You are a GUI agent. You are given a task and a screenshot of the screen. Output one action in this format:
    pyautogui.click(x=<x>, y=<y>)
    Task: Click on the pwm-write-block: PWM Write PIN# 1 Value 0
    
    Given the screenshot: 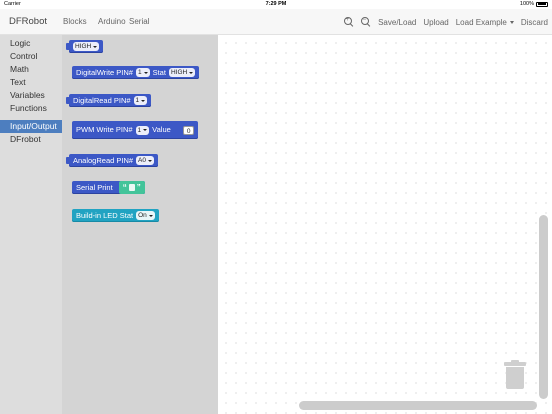 What is the action you would take?
    pyautogui.click(x=135, y=130)
    